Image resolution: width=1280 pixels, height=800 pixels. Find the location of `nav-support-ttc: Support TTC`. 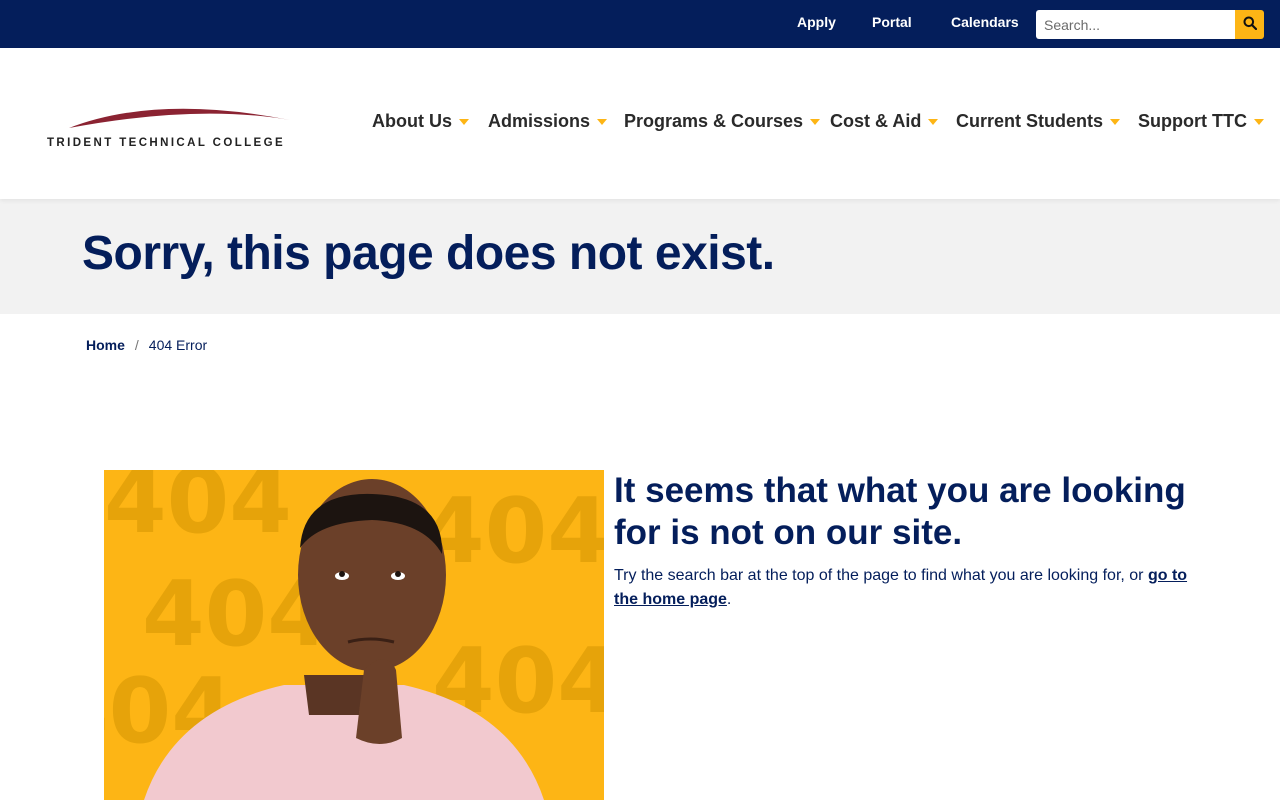

nav-support-ttc: Support TTC is located at coordinates (1201, 121).